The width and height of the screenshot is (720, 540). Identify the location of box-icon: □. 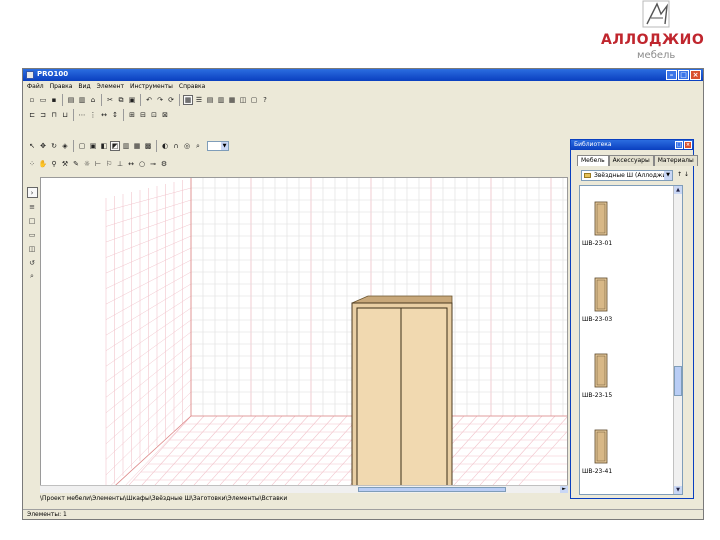
(32, 220).